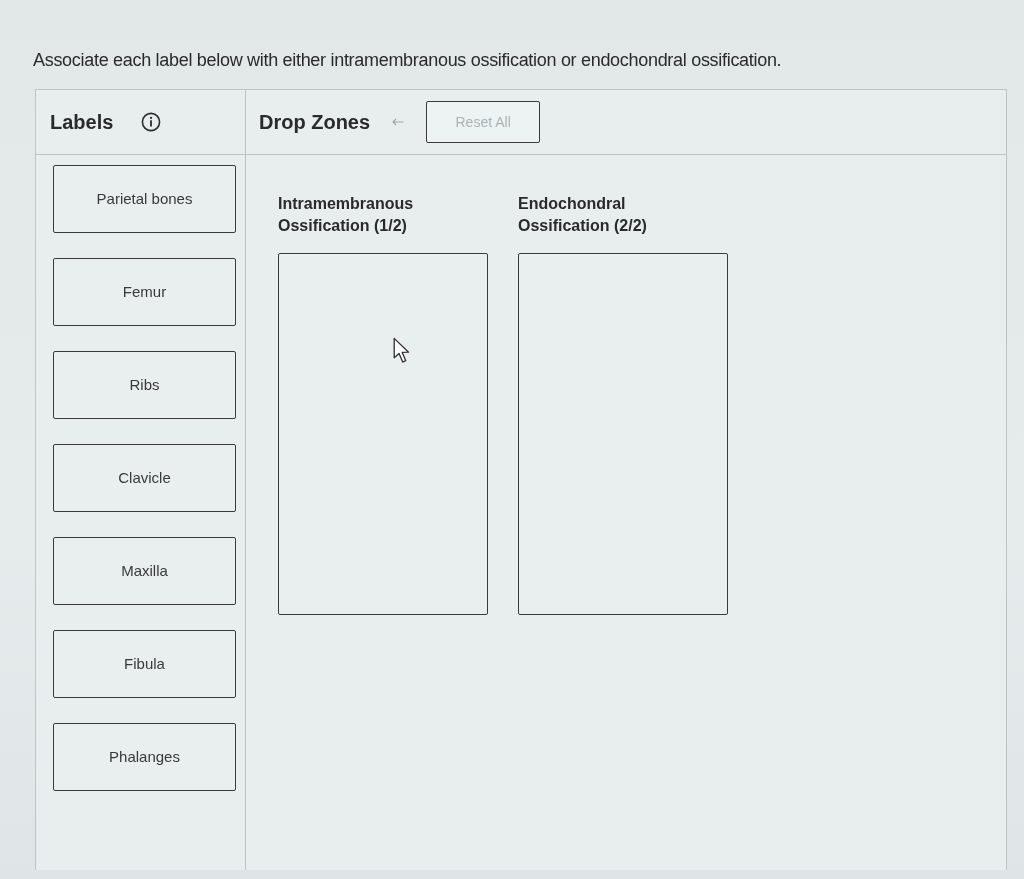 The height and width of the screenshot is (879, 1024). I want to click on draggable-label: Ribs, so click(144, 385).